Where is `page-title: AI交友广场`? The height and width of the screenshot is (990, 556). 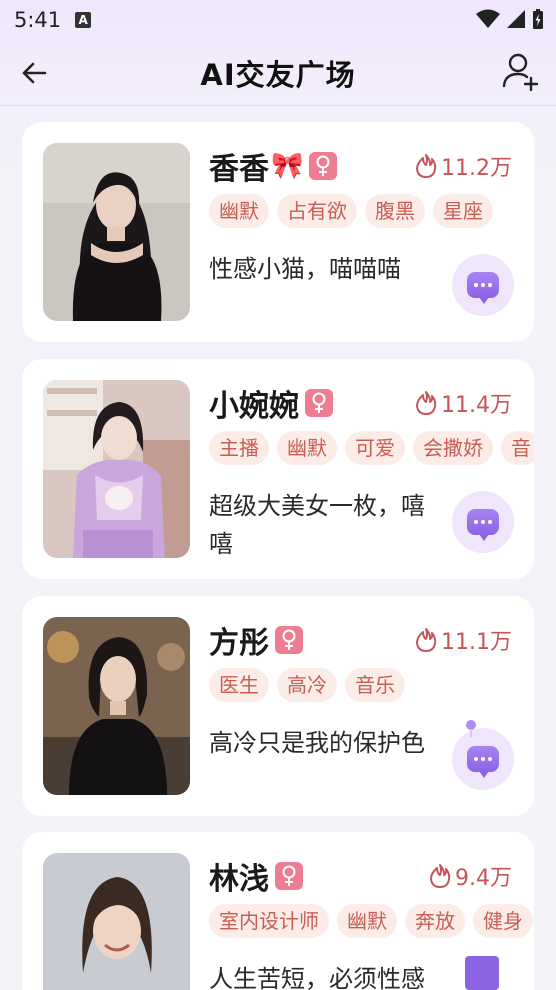 page-title: AI交友广场 is located at coordinates (278, 74).